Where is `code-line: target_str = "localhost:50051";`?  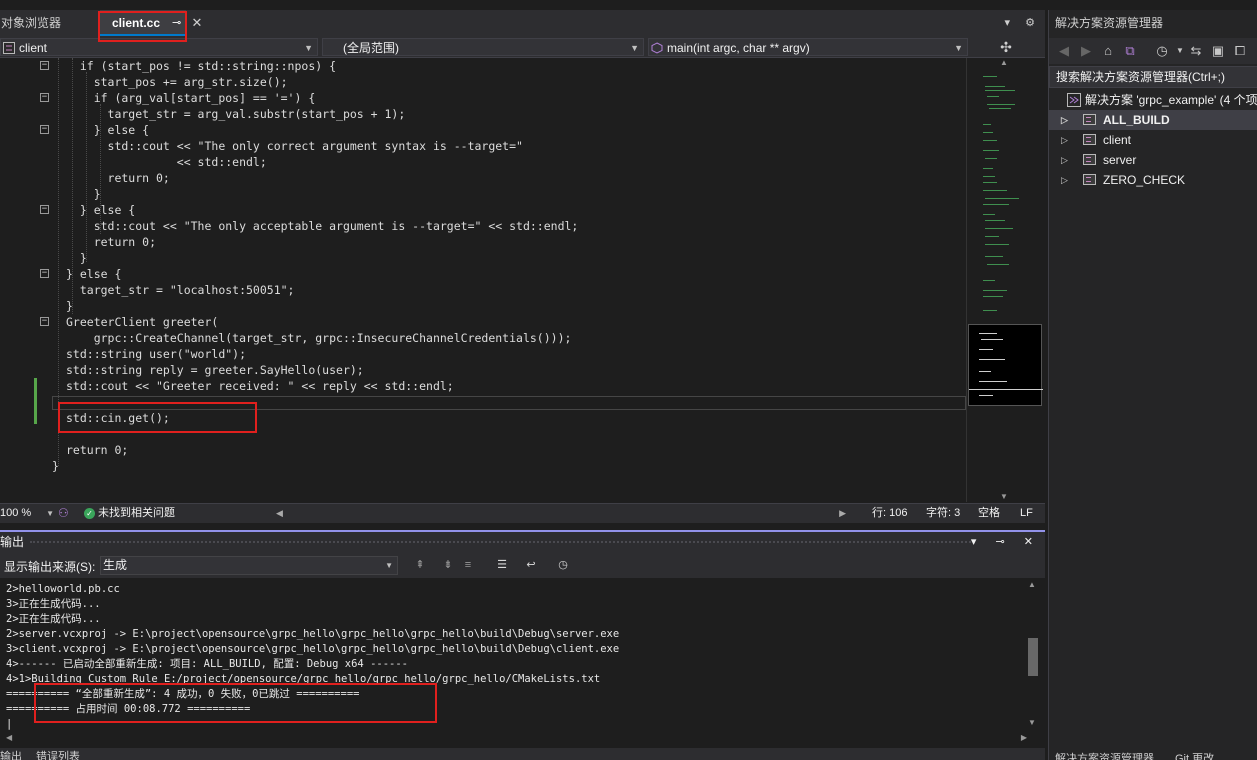
code-line: target_str = "localhost:50051"; is located at coordinates (180, 290).